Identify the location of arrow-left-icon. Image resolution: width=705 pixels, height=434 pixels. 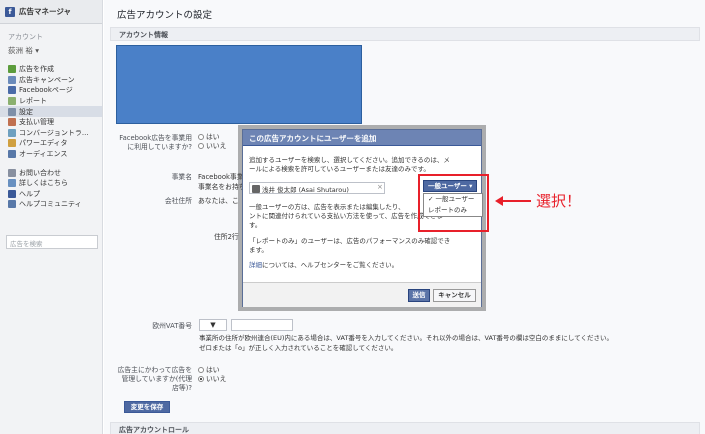
(499, 201).